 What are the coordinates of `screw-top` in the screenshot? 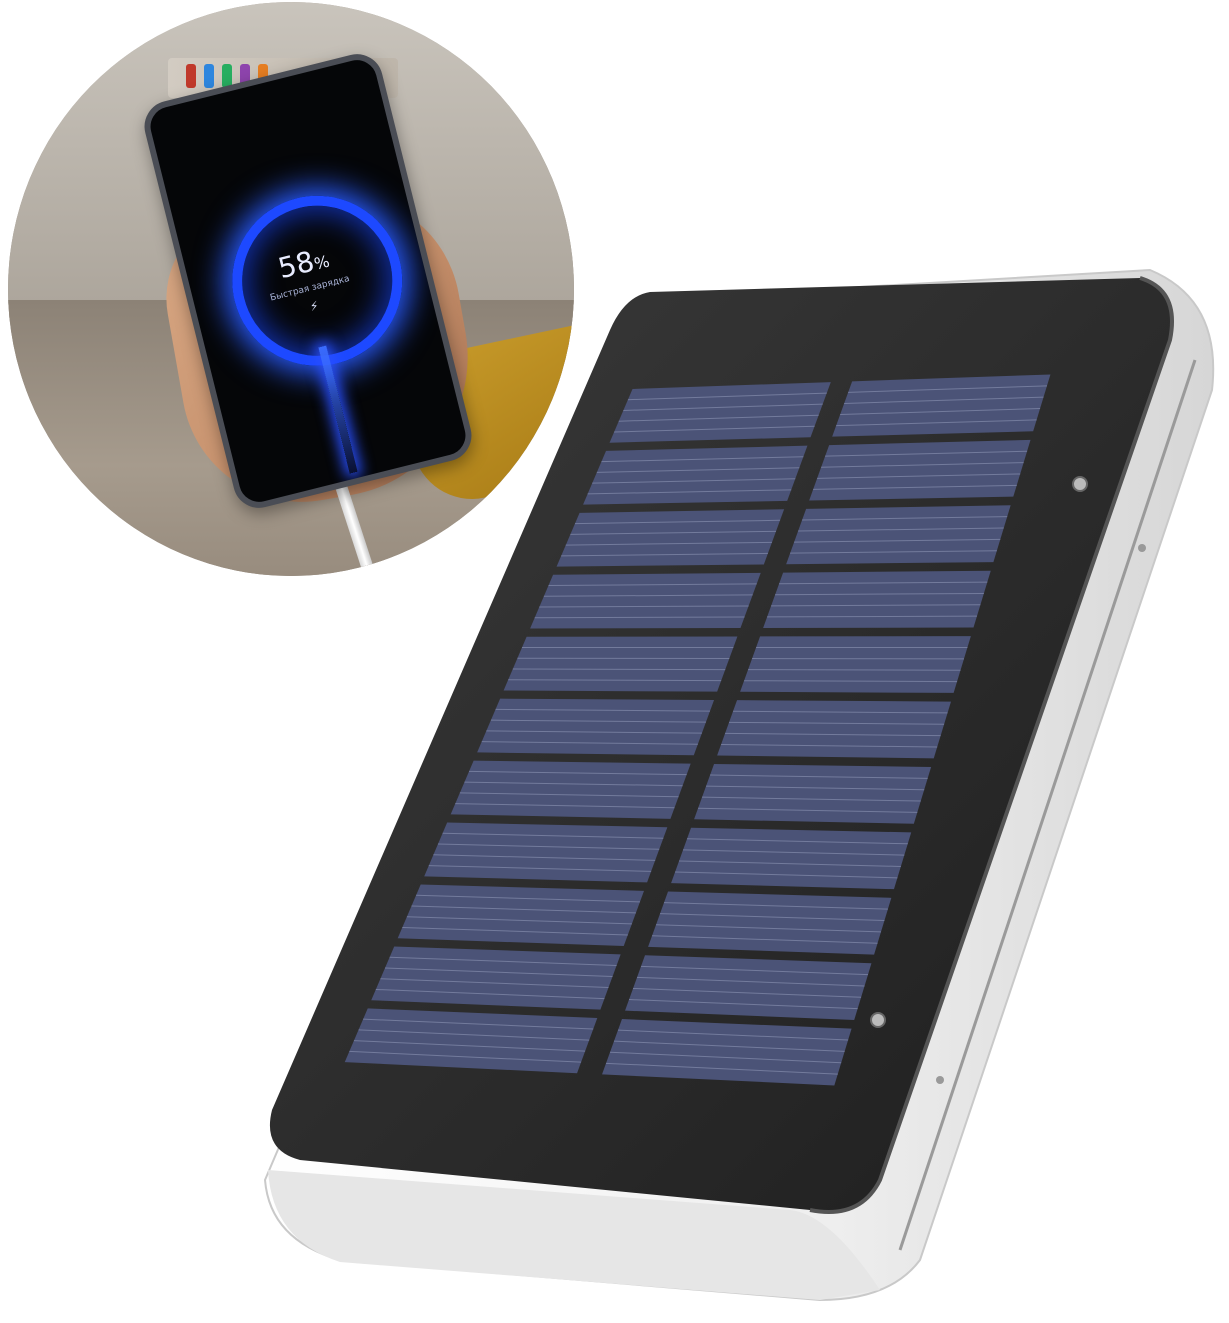 It's located at (1080, 484).